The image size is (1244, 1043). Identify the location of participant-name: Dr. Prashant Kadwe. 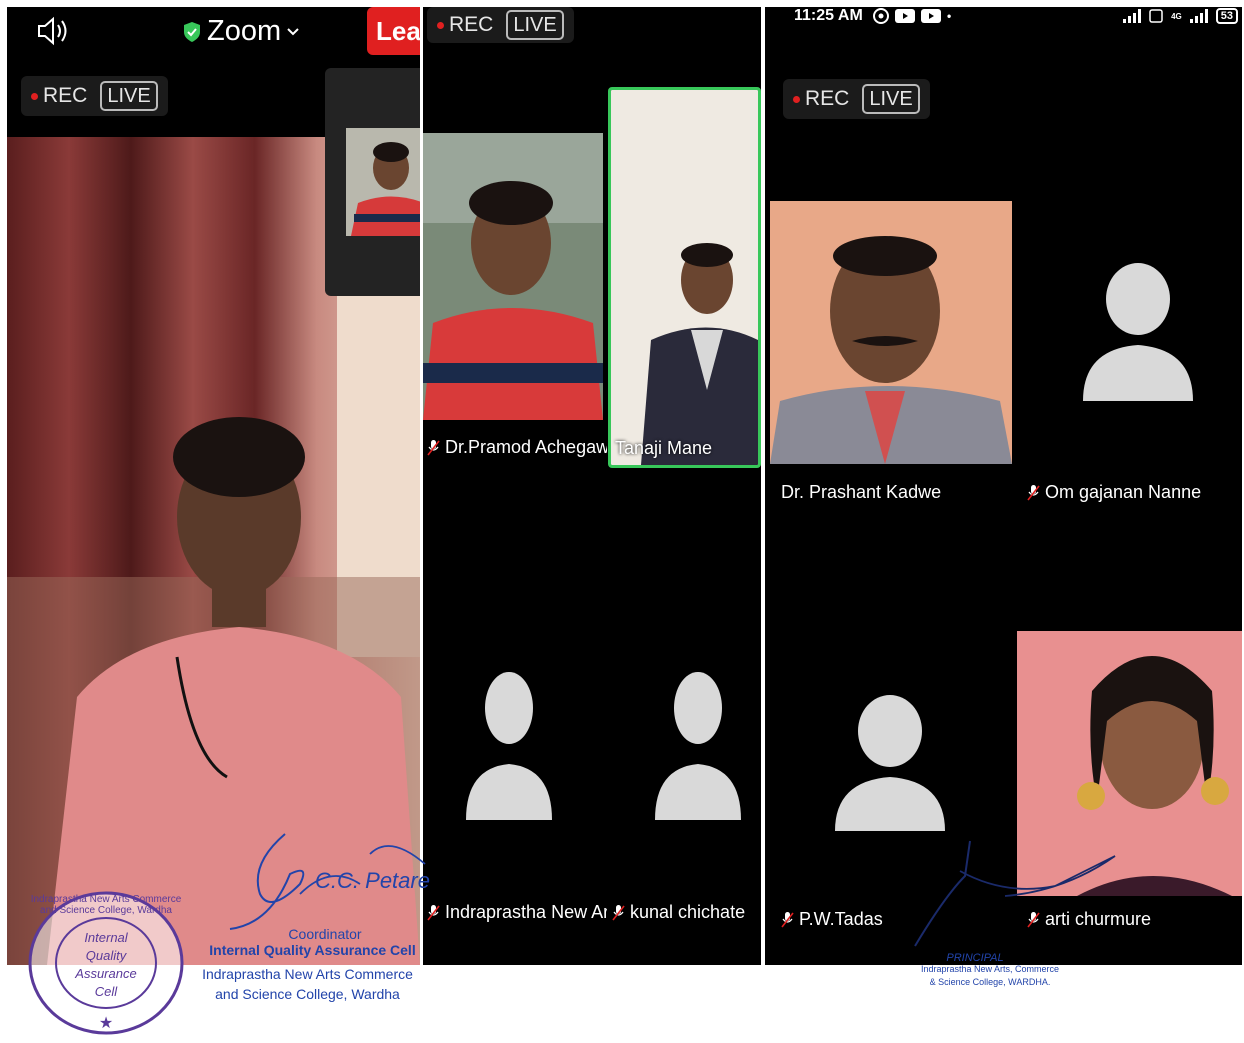
(861, 492).